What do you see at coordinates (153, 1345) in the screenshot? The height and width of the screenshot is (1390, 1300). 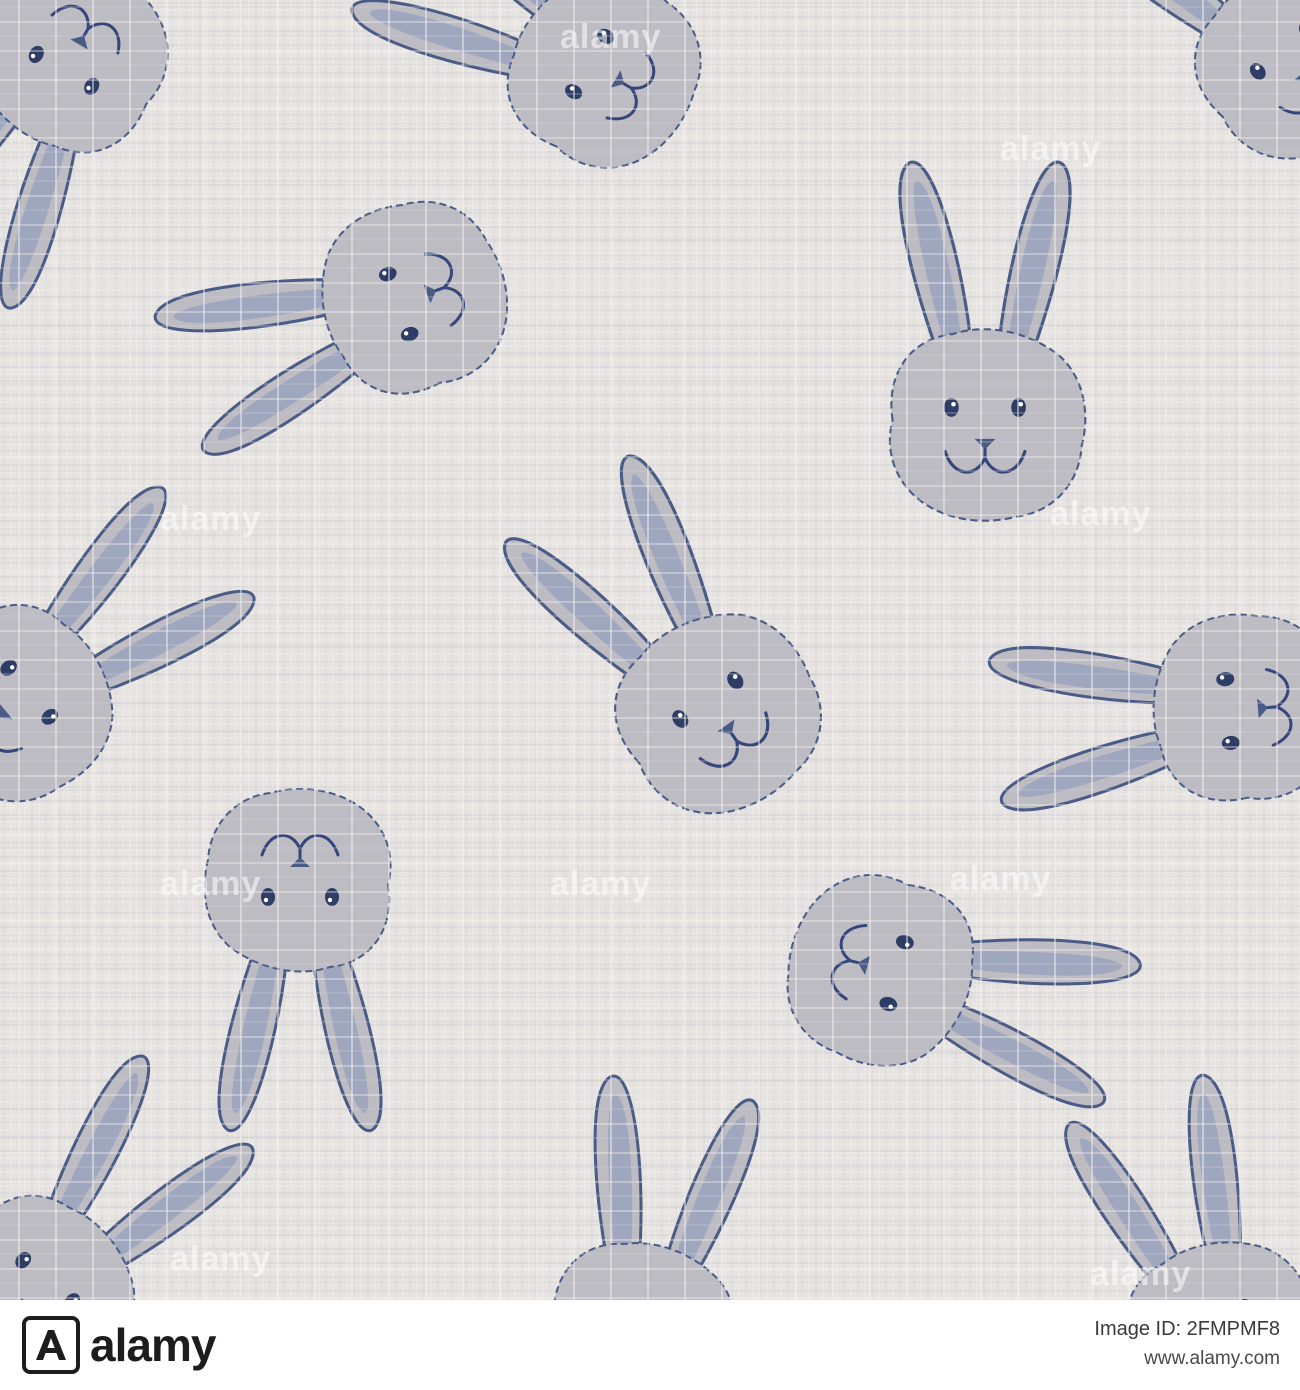 I see `brand-name: alamy` at bounding box center [153, 1345].